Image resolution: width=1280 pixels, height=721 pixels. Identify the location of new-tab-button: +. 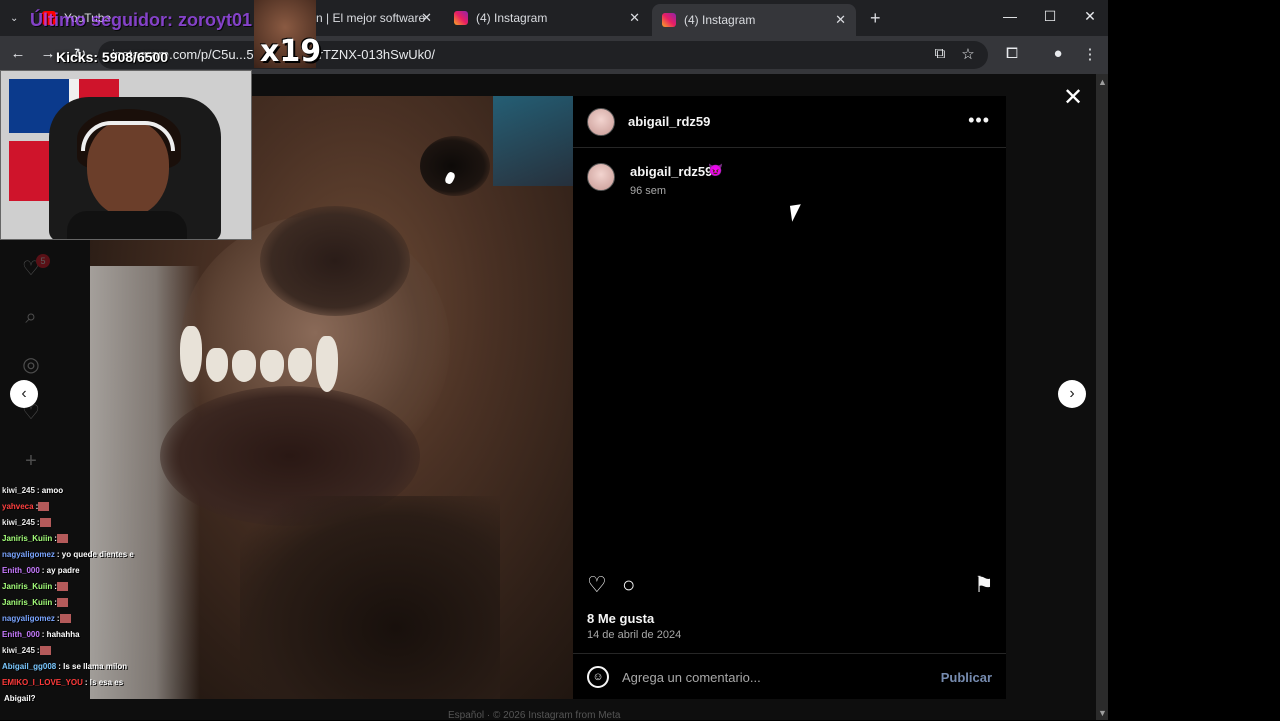
(875, 18).